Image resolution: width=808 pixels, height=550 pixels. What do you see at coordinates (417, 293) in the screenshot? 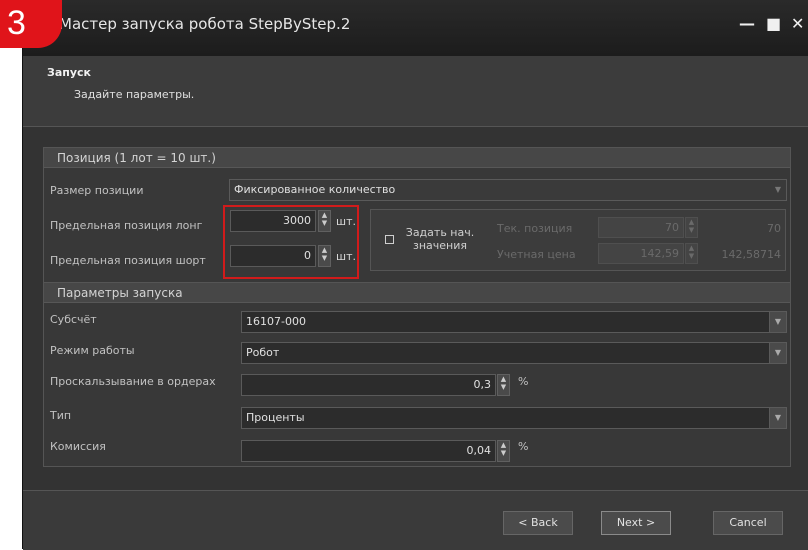
I see `launch-params-title: Параметры запуска` at bounding box center [417, 293].